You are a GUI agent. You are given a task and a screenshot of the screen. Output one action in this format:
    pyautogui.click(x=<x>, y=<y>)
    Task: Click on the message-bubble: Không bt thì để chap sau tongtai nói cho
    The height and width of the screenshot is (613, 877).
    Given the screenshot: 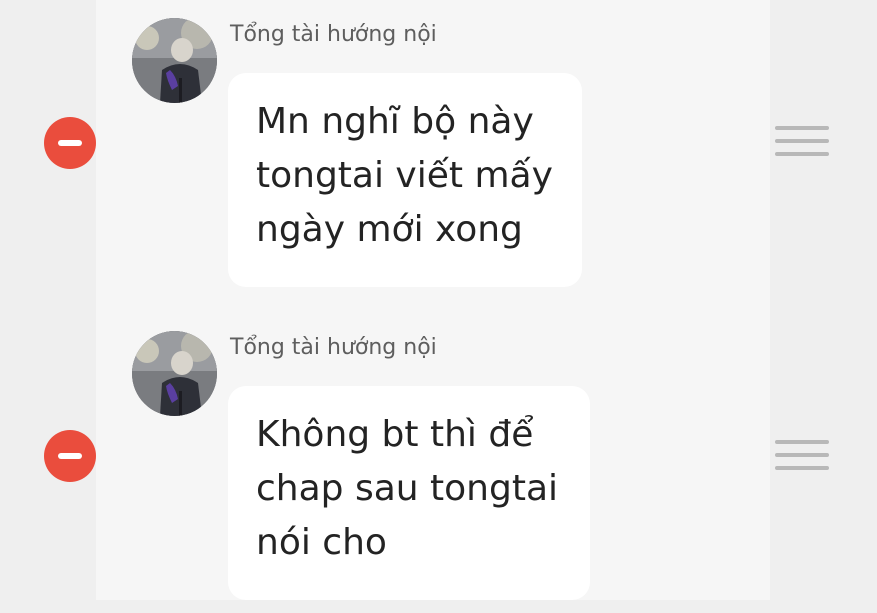 What is the action you would take?
    pyautogui.click(x=409, y=493)
    